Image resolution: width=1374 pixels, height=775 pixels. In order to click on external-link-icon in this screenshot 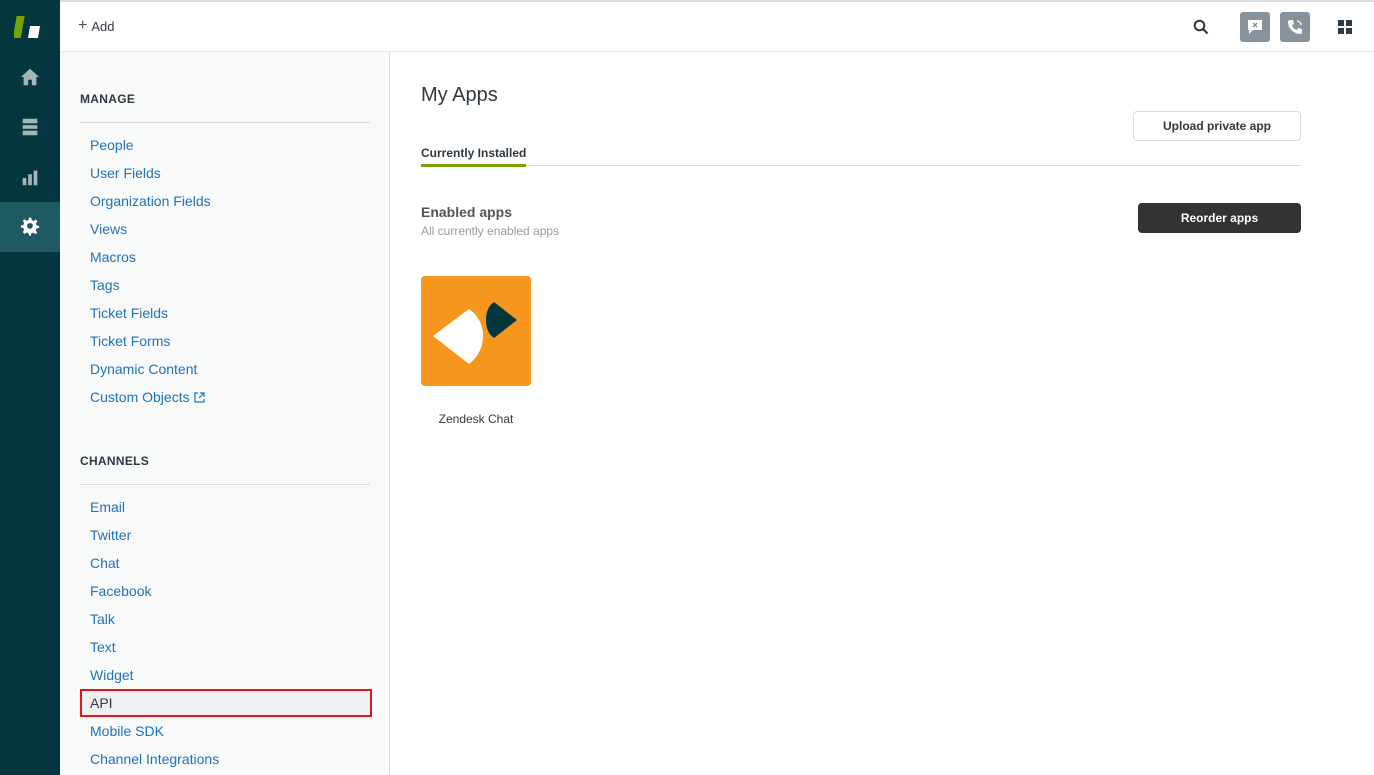, I will do `click(199, 398)`.